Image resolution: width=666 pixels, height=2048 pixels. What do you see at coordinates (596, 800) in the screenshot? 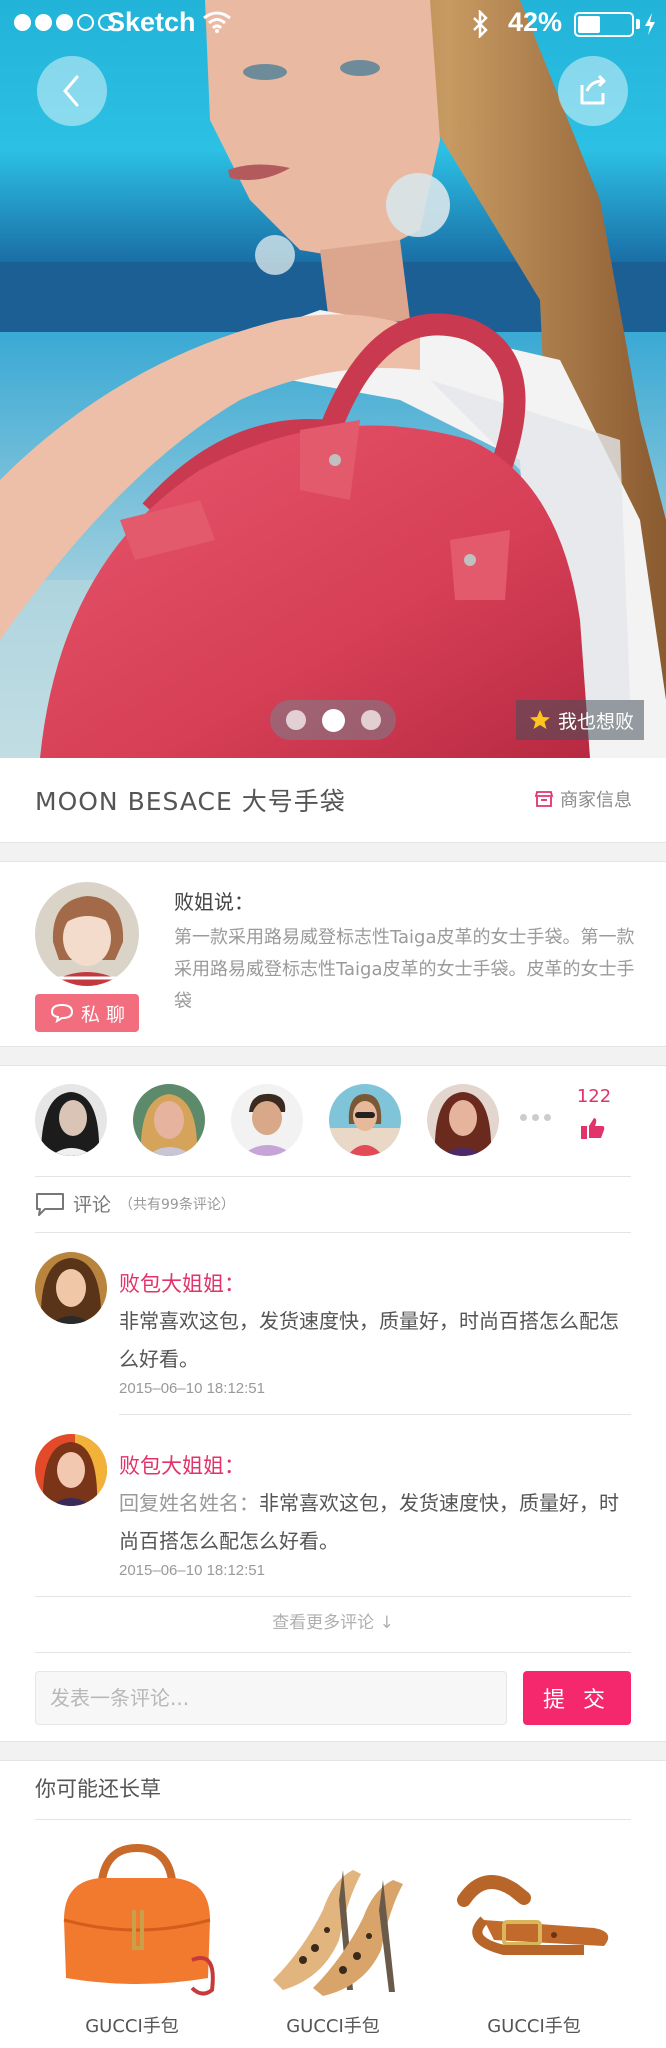
I see `merchant-info-label: 商家信息` at bounding box center [596, 800].